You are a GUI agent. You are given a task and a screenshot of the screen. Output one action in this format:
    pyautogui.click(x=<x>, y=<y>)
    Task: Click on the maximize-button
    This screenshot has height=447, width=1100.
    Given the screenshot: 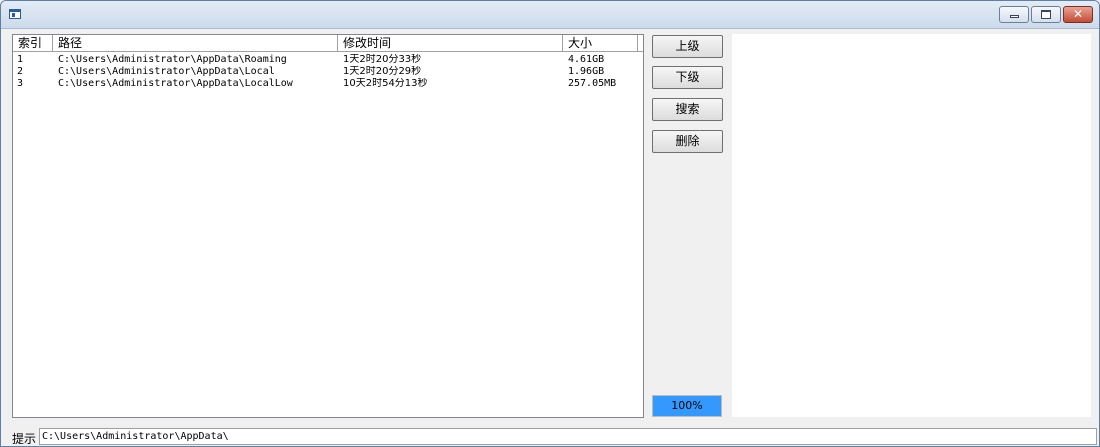 What is the action you would take?
    pyautogui.click(x=1046, y=14)
    